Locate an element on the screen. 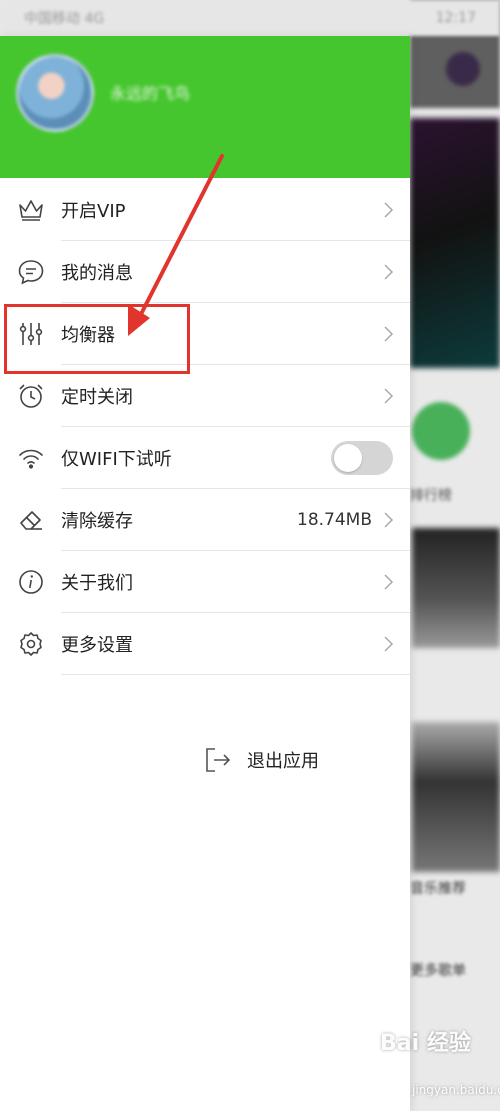 The width and height of the screenshot is (500, 1111). toggle-knob is located at coordinates (348, 458).